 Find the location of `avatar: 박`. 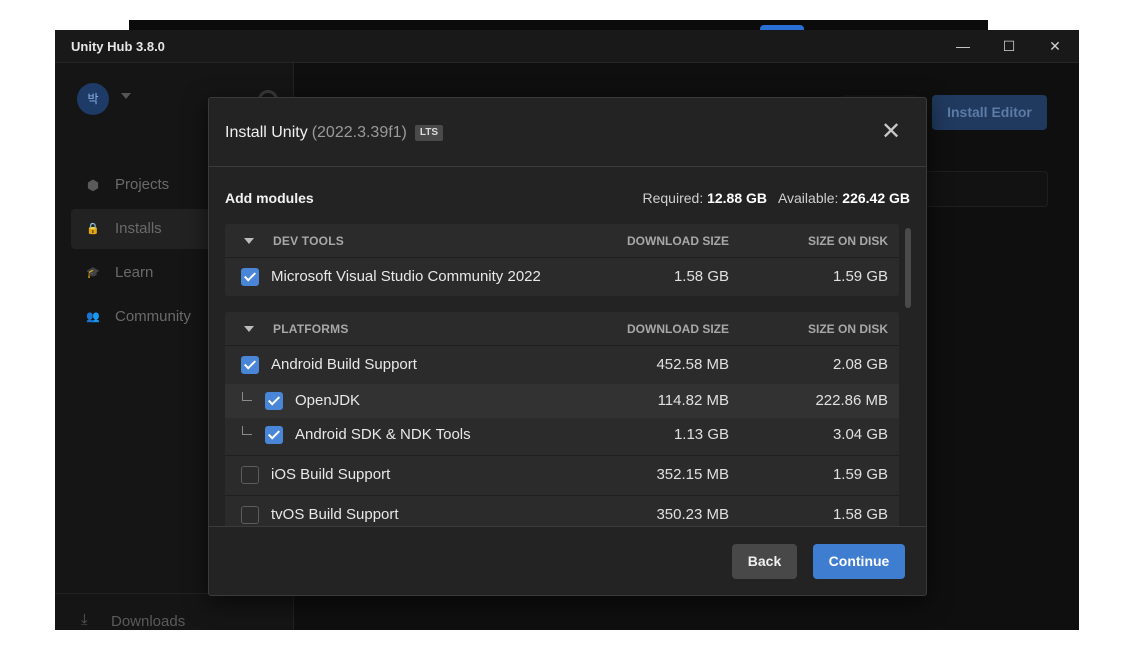

avatar: 박 is located at coordinates (93, 99).